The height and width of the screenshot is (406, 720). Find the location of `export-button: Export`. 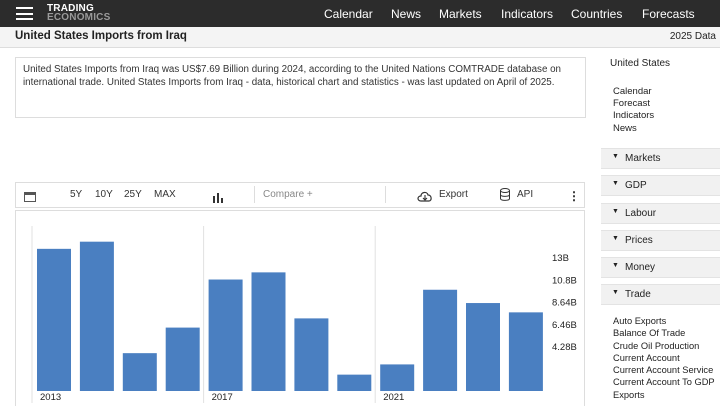

export-button: Export is located at coordinates (453, 194).